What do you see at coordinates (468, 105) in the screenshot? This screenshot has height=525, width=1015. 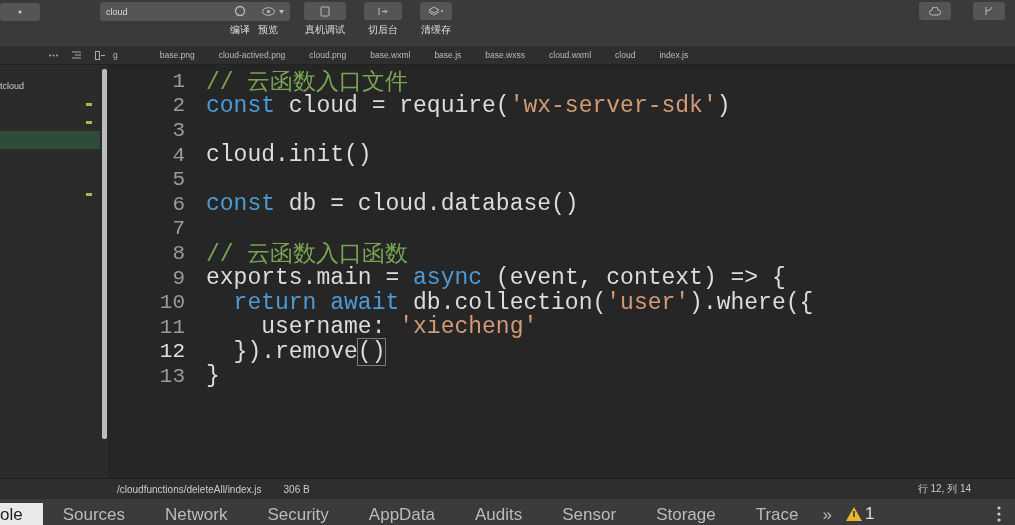 I see `code-line: const cloud = require('wx-server-sdk')` at bounding box center [468, 105].